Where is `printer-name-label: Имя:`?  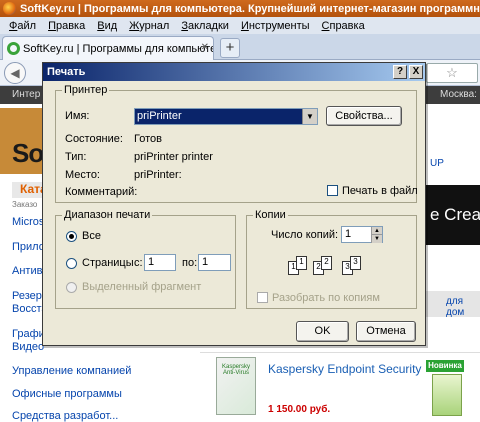 printer-name-label: Имя: is located at coordinates (77, 116).